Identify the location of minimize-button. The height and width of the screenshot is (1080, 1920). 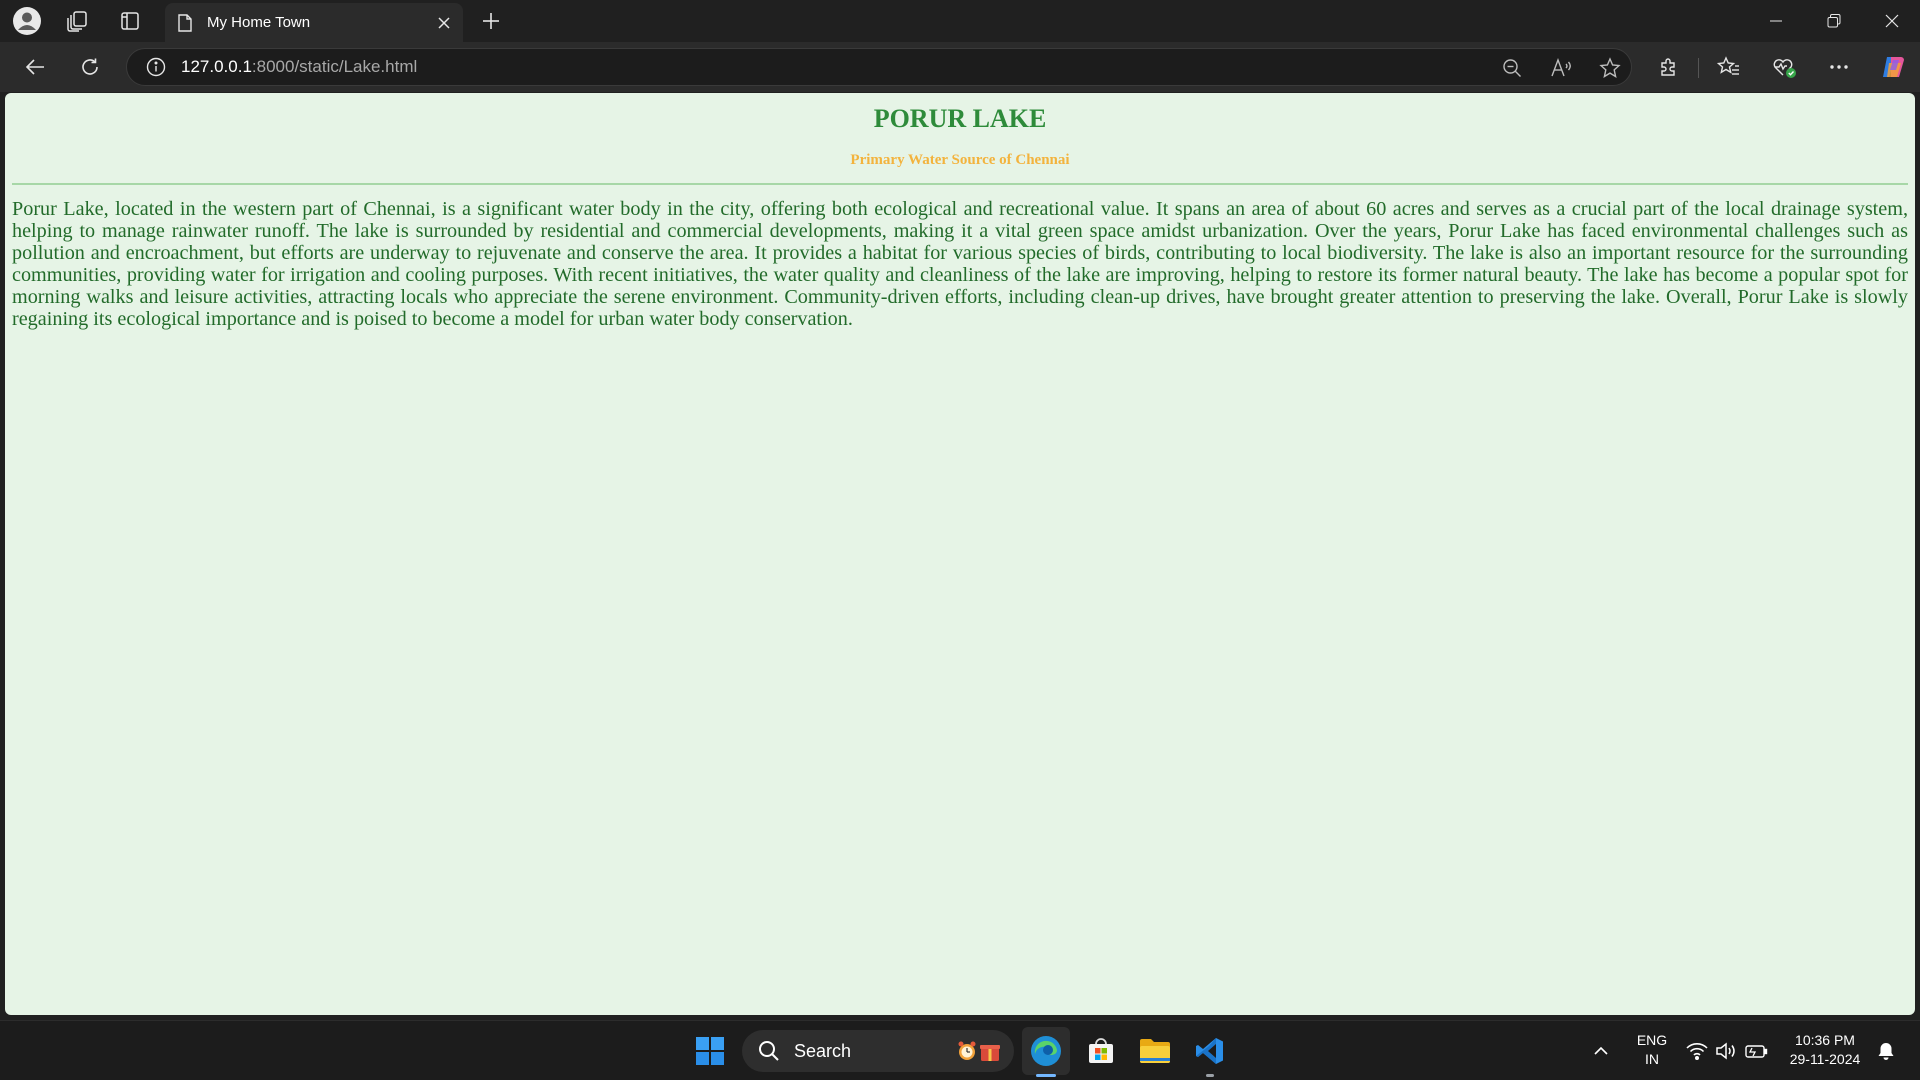
(1776, 21).